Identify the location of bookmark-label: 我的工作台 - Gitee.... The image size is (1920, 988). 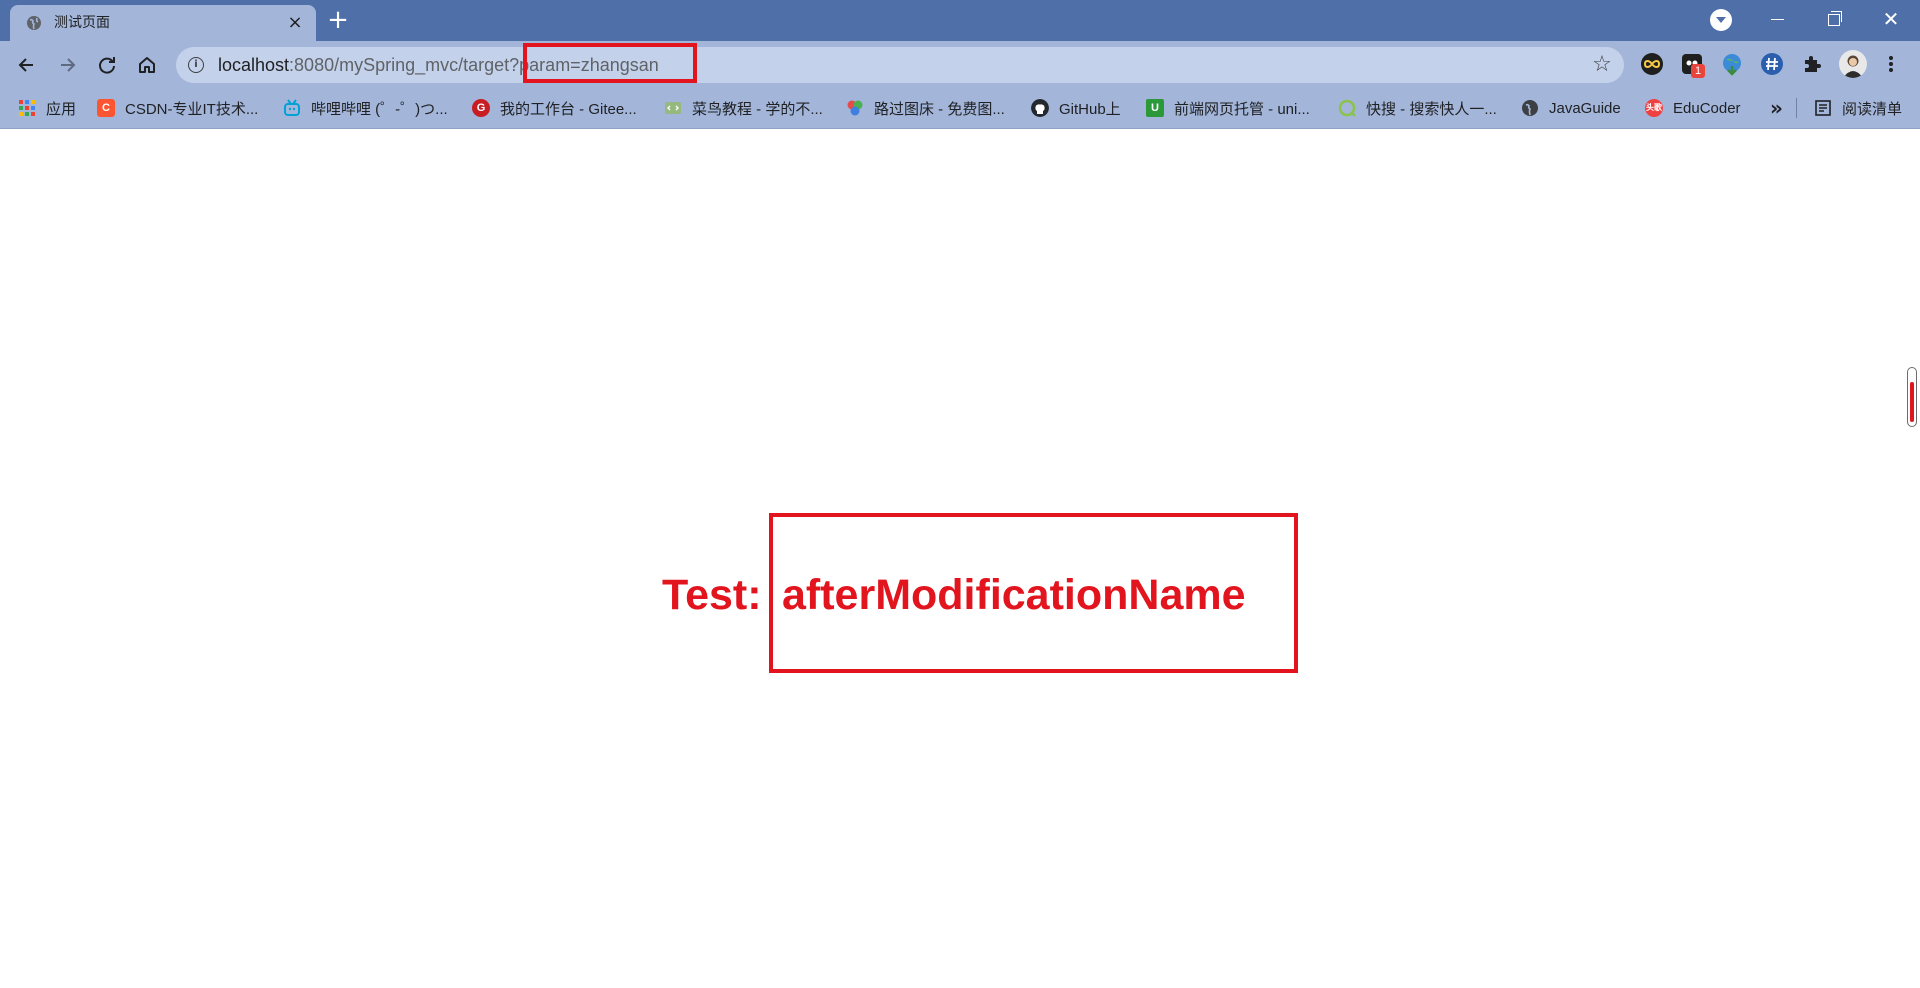
(568, 109).